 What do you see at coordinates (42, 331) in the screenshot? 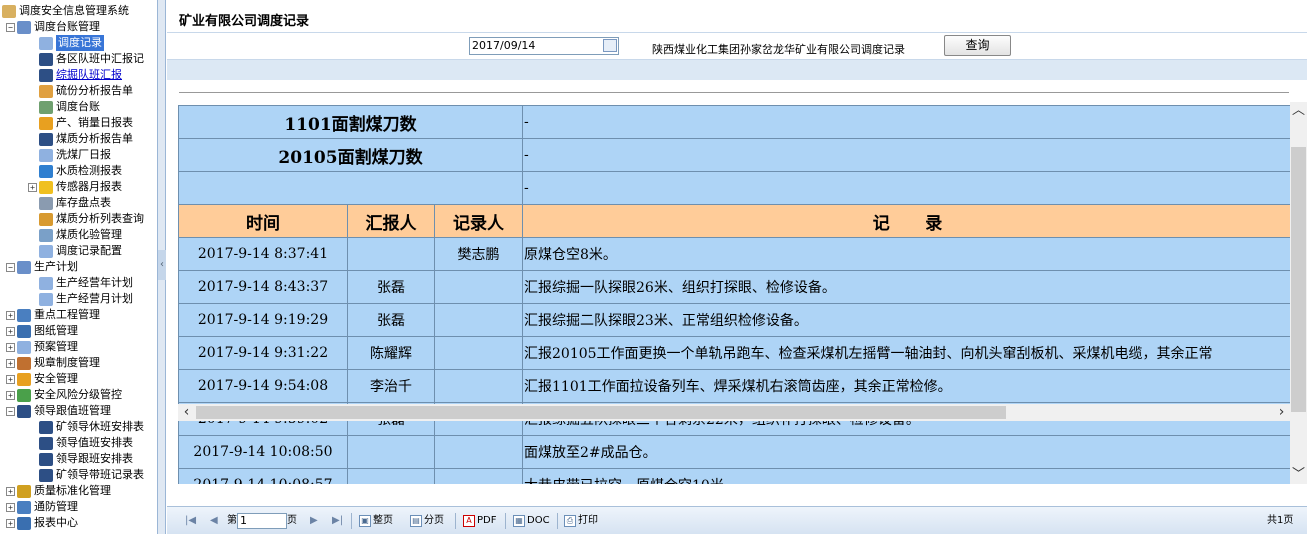
I see `sidebar-item: + 图纸管理` at bounding box center [42, 331].